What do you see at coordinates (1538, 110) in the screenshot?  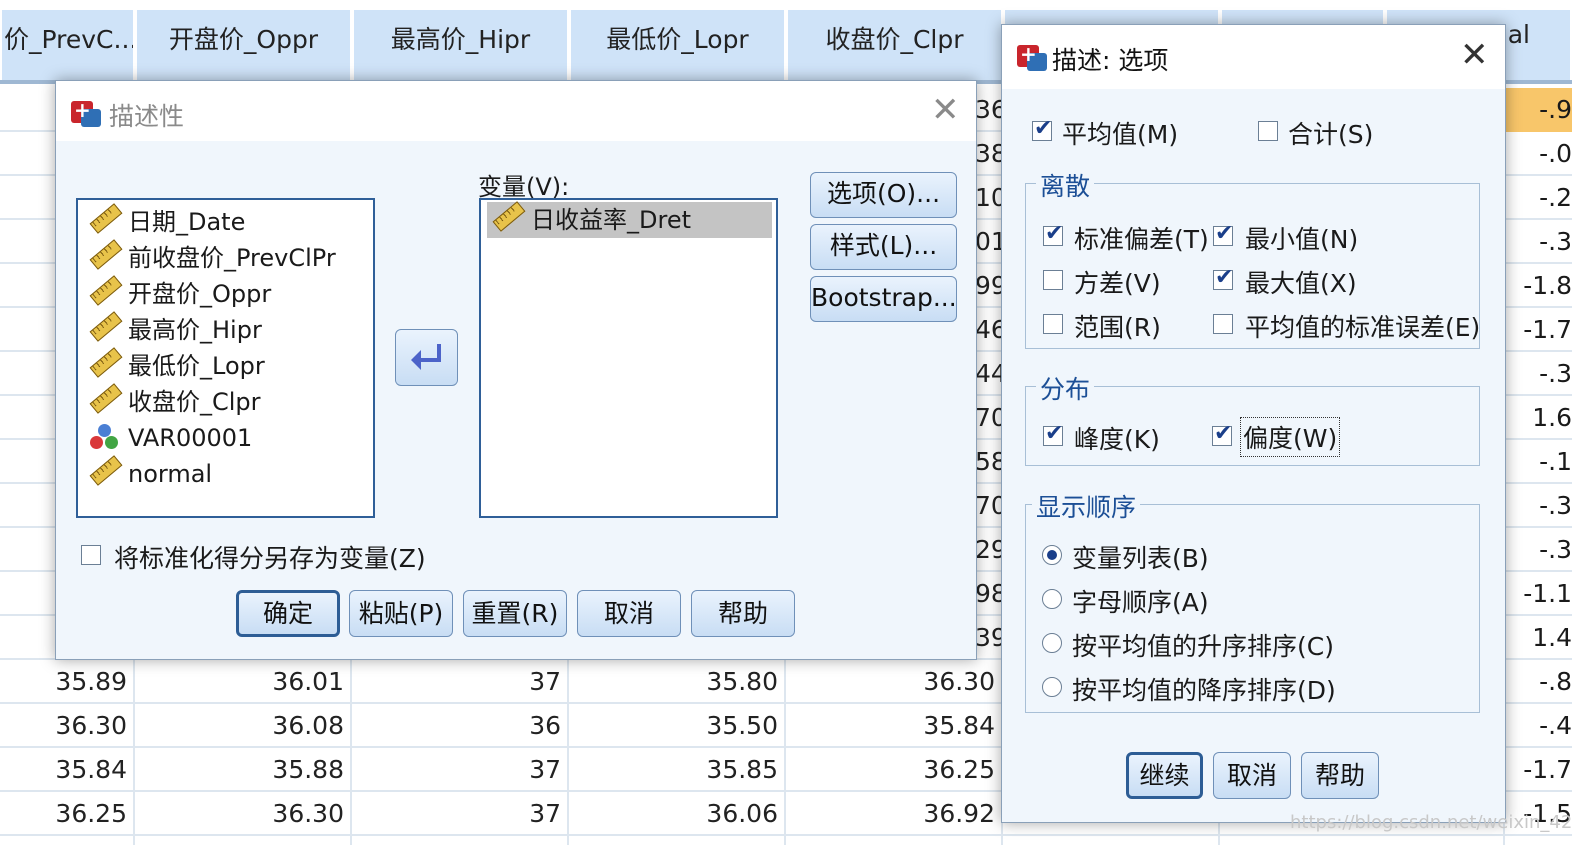 I see `grid-cell-selected: -.9` at bounding box center [1538, 110].